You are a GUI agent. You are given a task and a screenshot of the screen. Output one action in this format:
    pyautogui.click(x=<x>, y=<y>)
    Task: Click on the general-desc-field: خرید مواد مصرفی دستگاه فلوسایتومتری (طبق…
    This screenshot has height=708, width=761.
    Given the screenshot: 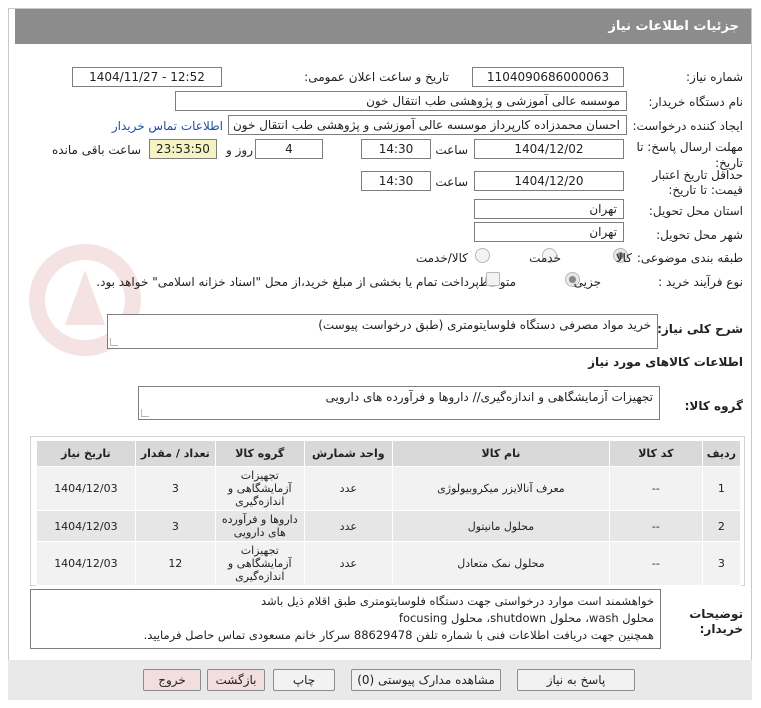 What is the action you would take?
    pyautogui.click(x=382, y=331)
    